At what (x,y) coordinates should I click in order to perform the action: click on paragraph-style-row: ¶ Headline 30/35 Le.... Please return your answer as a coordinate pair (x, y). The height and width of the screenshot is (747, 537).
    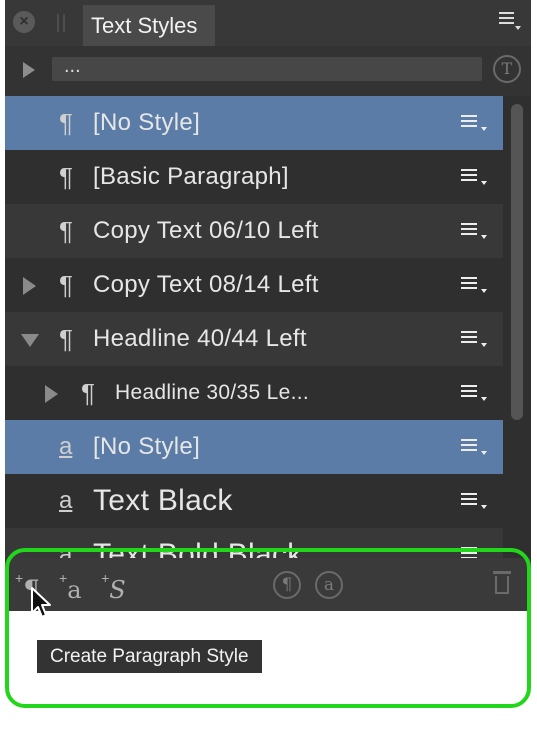
    Looking at the image, I should click on (254, 393).